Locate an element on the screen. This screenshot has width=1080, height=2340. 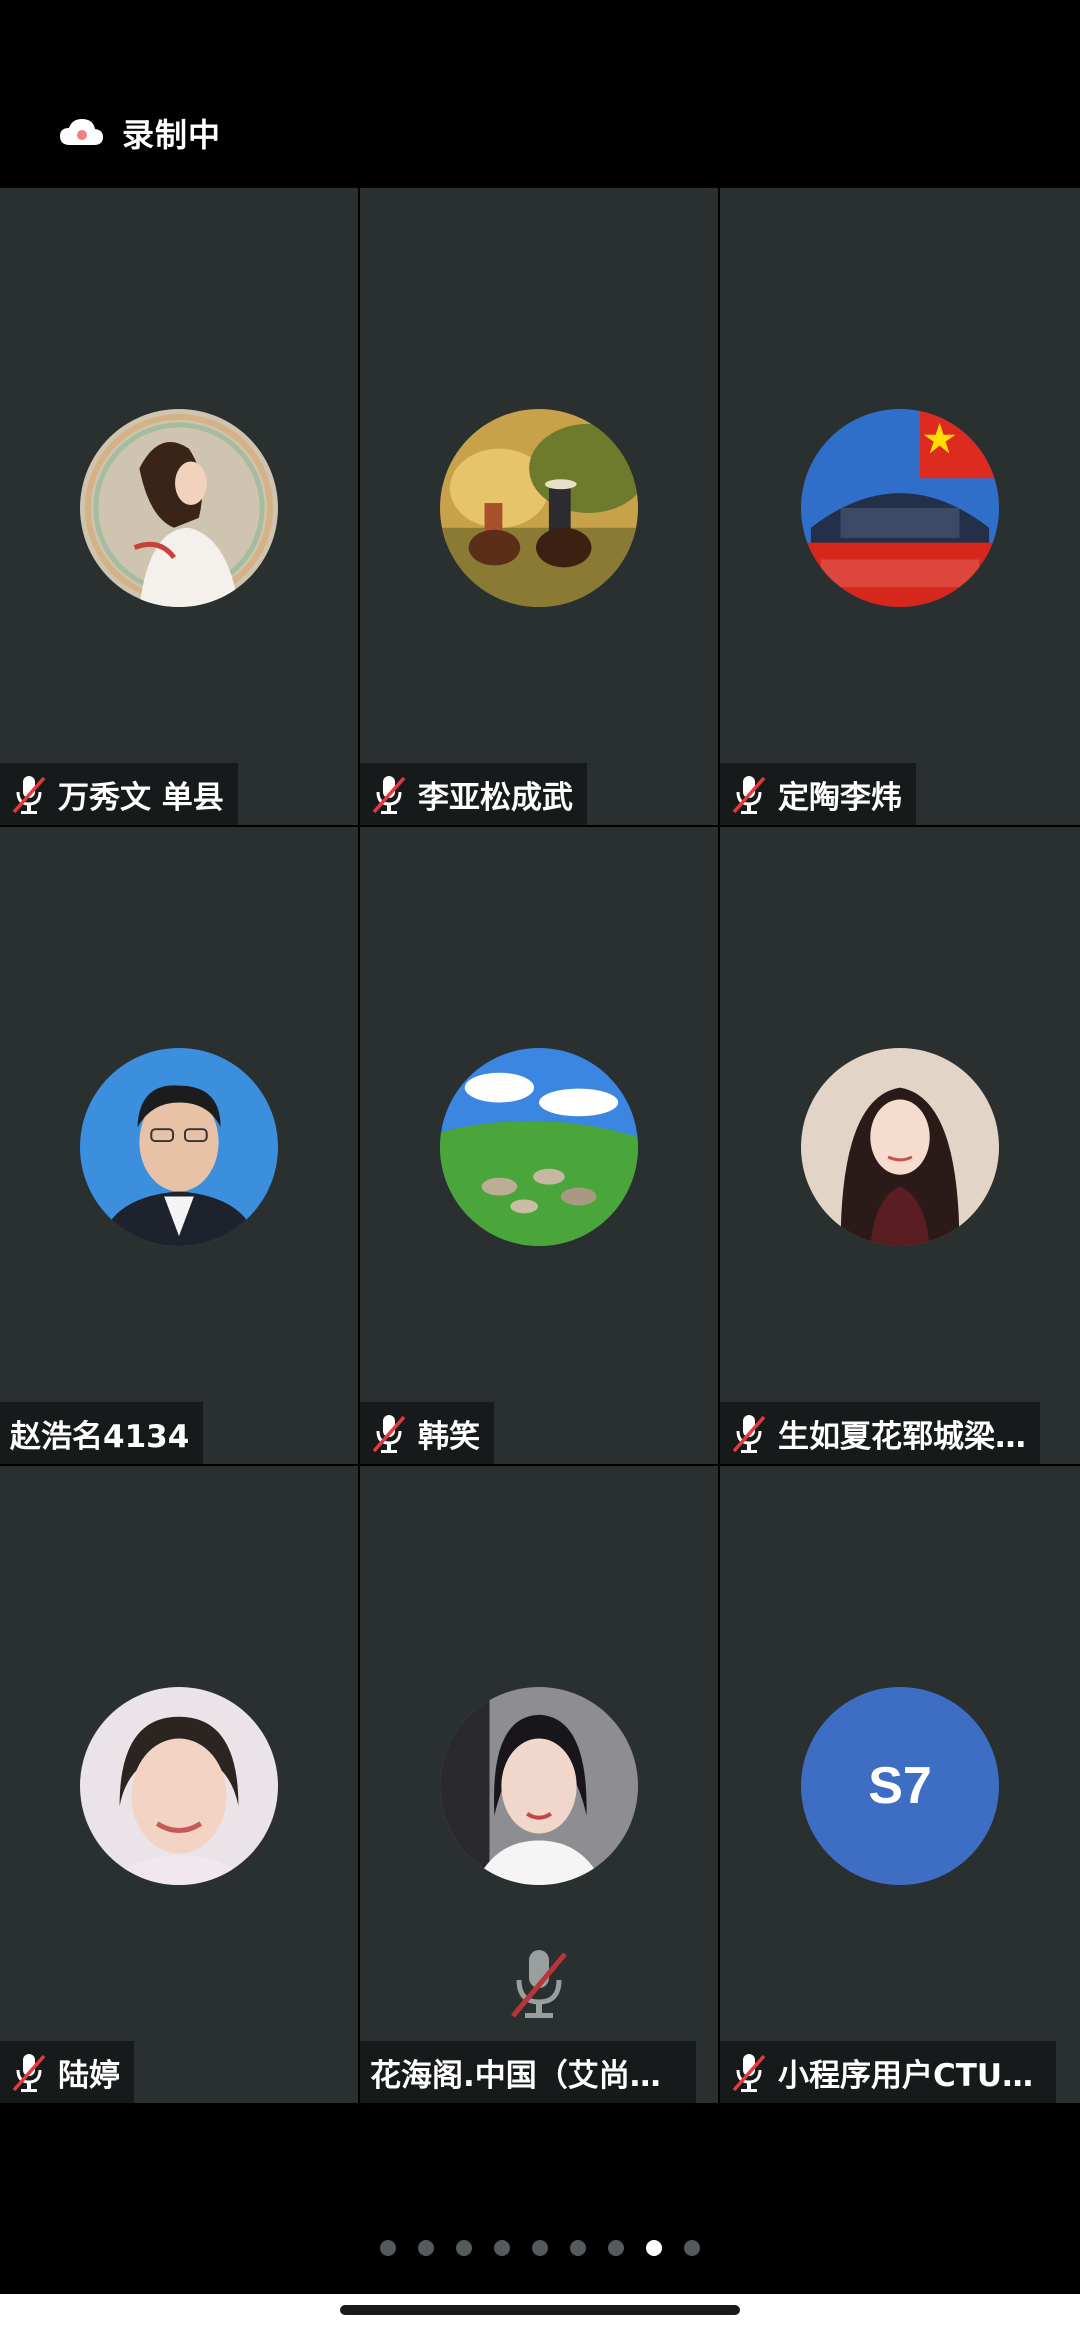
name-tag: 韩笑 is located at coordinates (427, 1433).